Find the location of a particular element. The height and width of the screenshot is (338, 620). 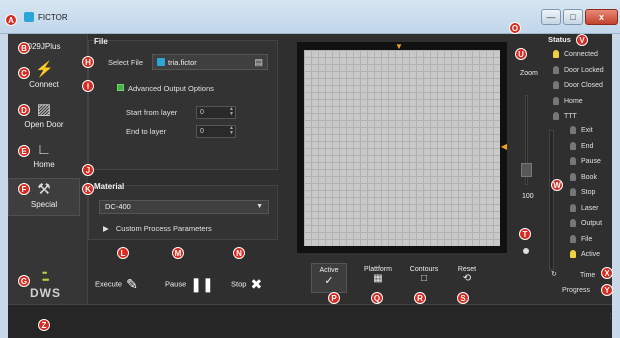

reset-icon: ⟲ is located at coordinates (467, 278).